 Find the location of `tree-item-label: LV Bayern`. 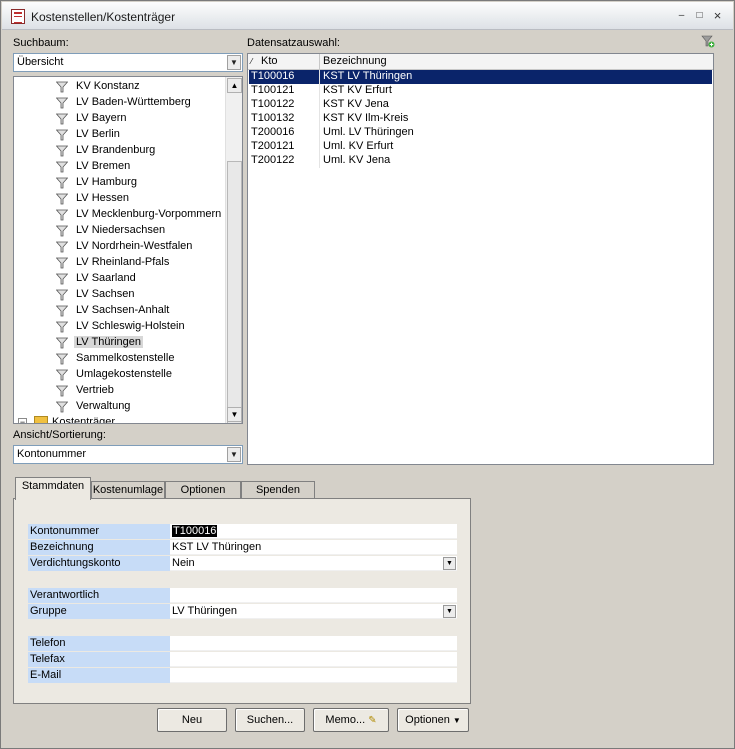

tree-item-label: LV Bayern is located at coordinates (101, 118).